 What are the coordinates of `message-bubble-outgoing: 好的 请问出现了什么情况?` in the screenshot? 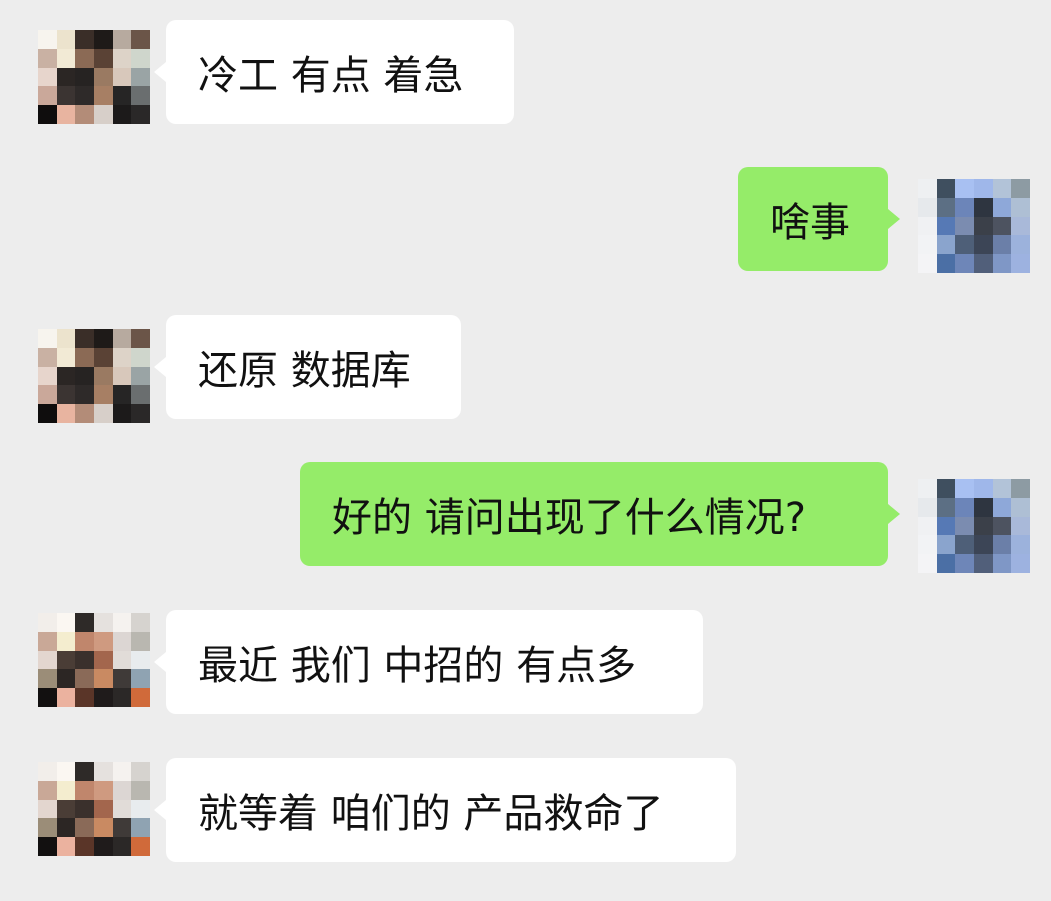 It's located at (600, 514).